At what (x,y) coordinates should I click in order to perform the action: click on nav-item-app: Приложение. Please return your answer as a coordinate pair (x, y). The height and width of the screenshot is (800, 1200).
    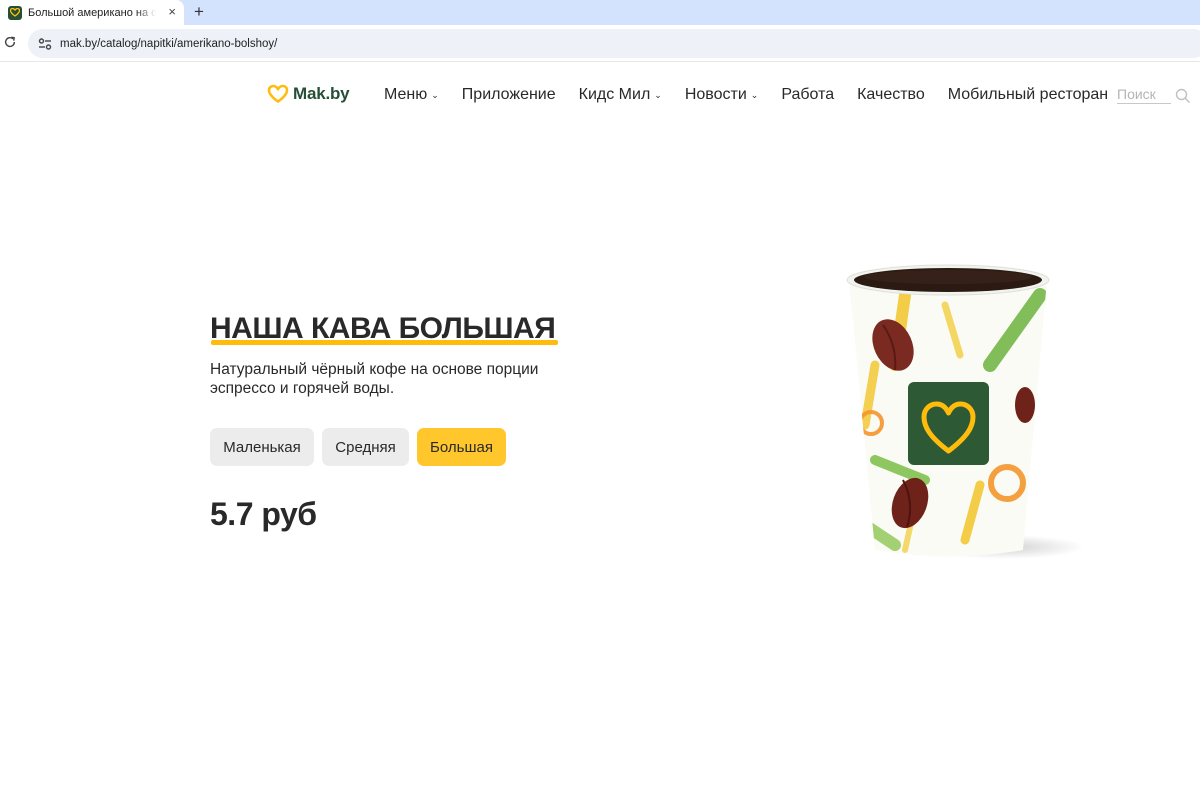
    Looking at the image, I should click on (509, 95).